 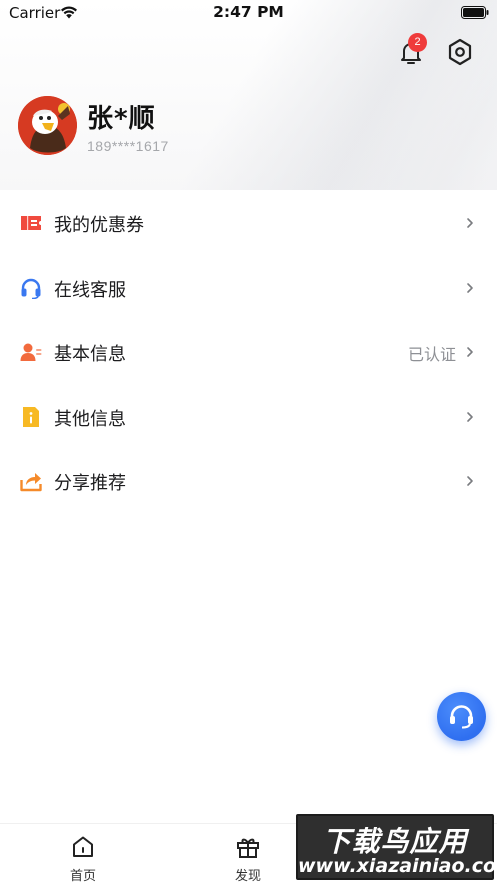 What do you see at coordinates (31, 288) in the screenshot?
I see `headset-icon` at bounding box center [31, 288].